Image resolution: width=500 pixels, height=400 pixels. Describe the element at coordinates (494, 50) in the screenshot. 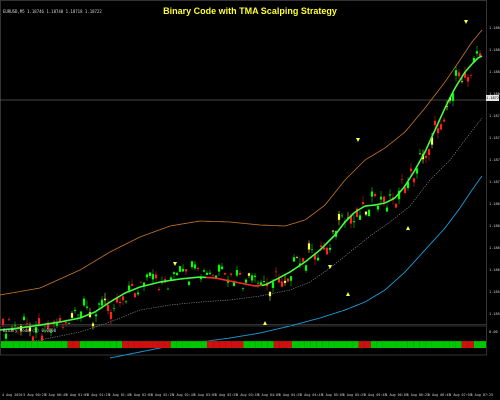

I see `price-label: 1.18870` at that location.